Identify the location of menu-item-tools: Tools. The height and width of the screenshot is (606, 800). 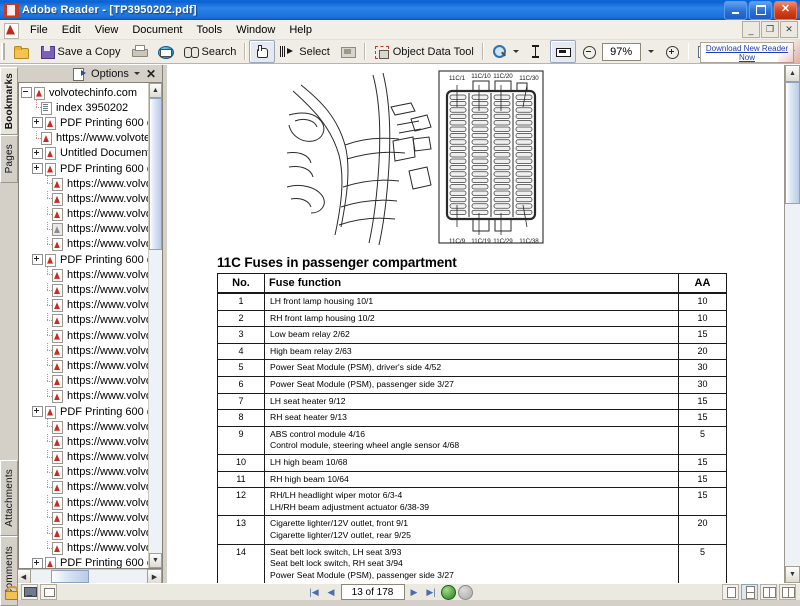
(210, 30).